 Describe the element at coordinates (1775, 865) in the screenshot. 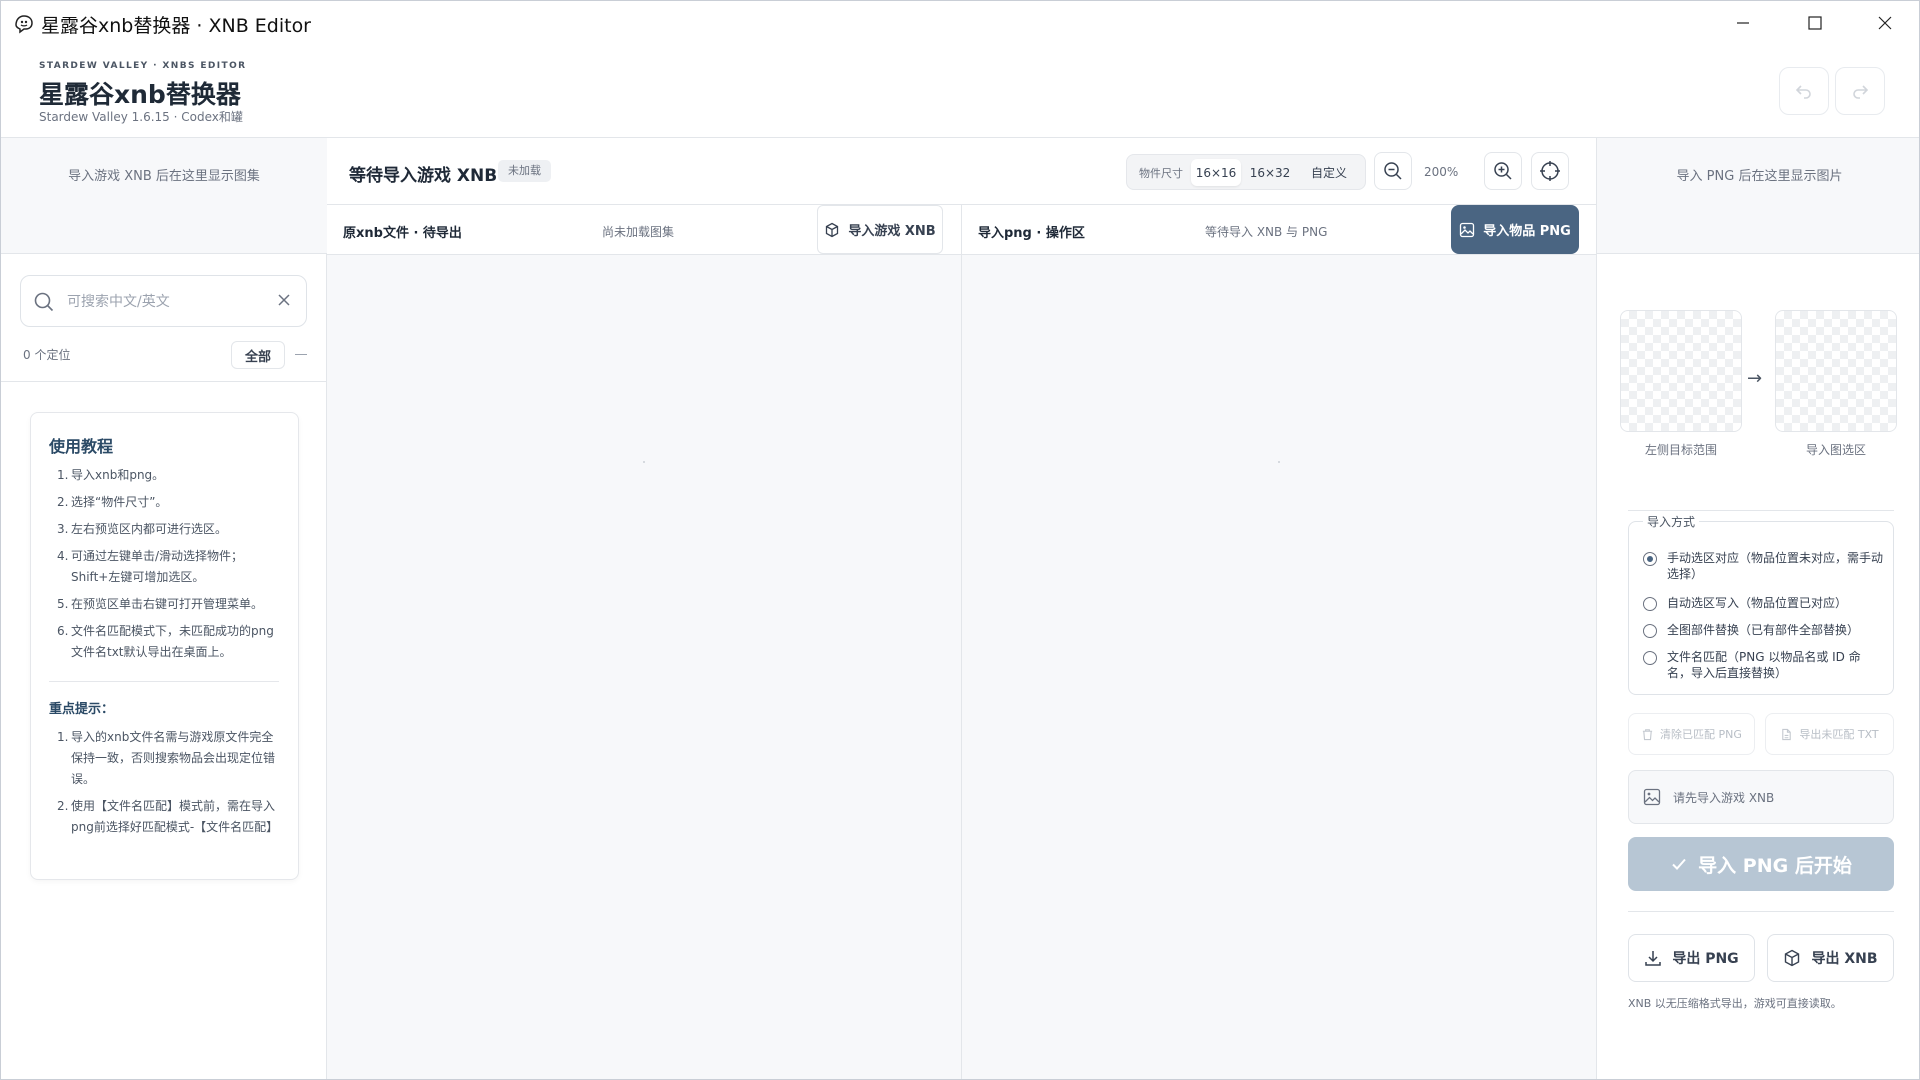

I see `start-button-label: 导入 PNG 后开始` at that location.